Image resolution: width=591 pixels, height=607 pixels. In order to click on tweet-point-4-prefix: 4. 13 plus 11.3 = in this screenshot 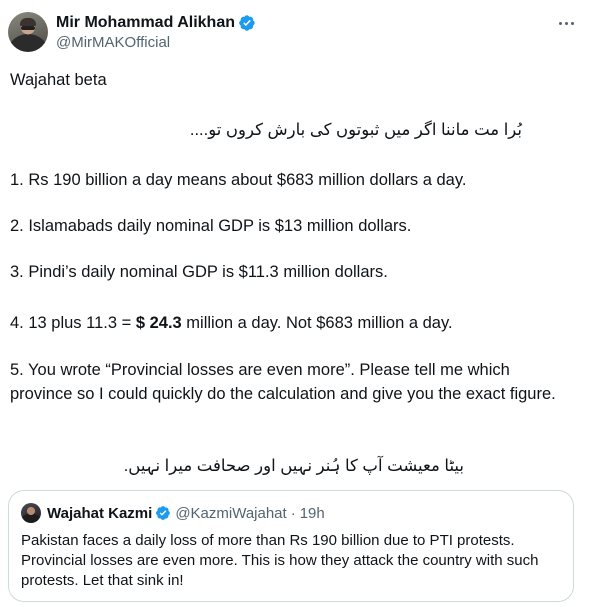, I will do `click(73, 323)`.